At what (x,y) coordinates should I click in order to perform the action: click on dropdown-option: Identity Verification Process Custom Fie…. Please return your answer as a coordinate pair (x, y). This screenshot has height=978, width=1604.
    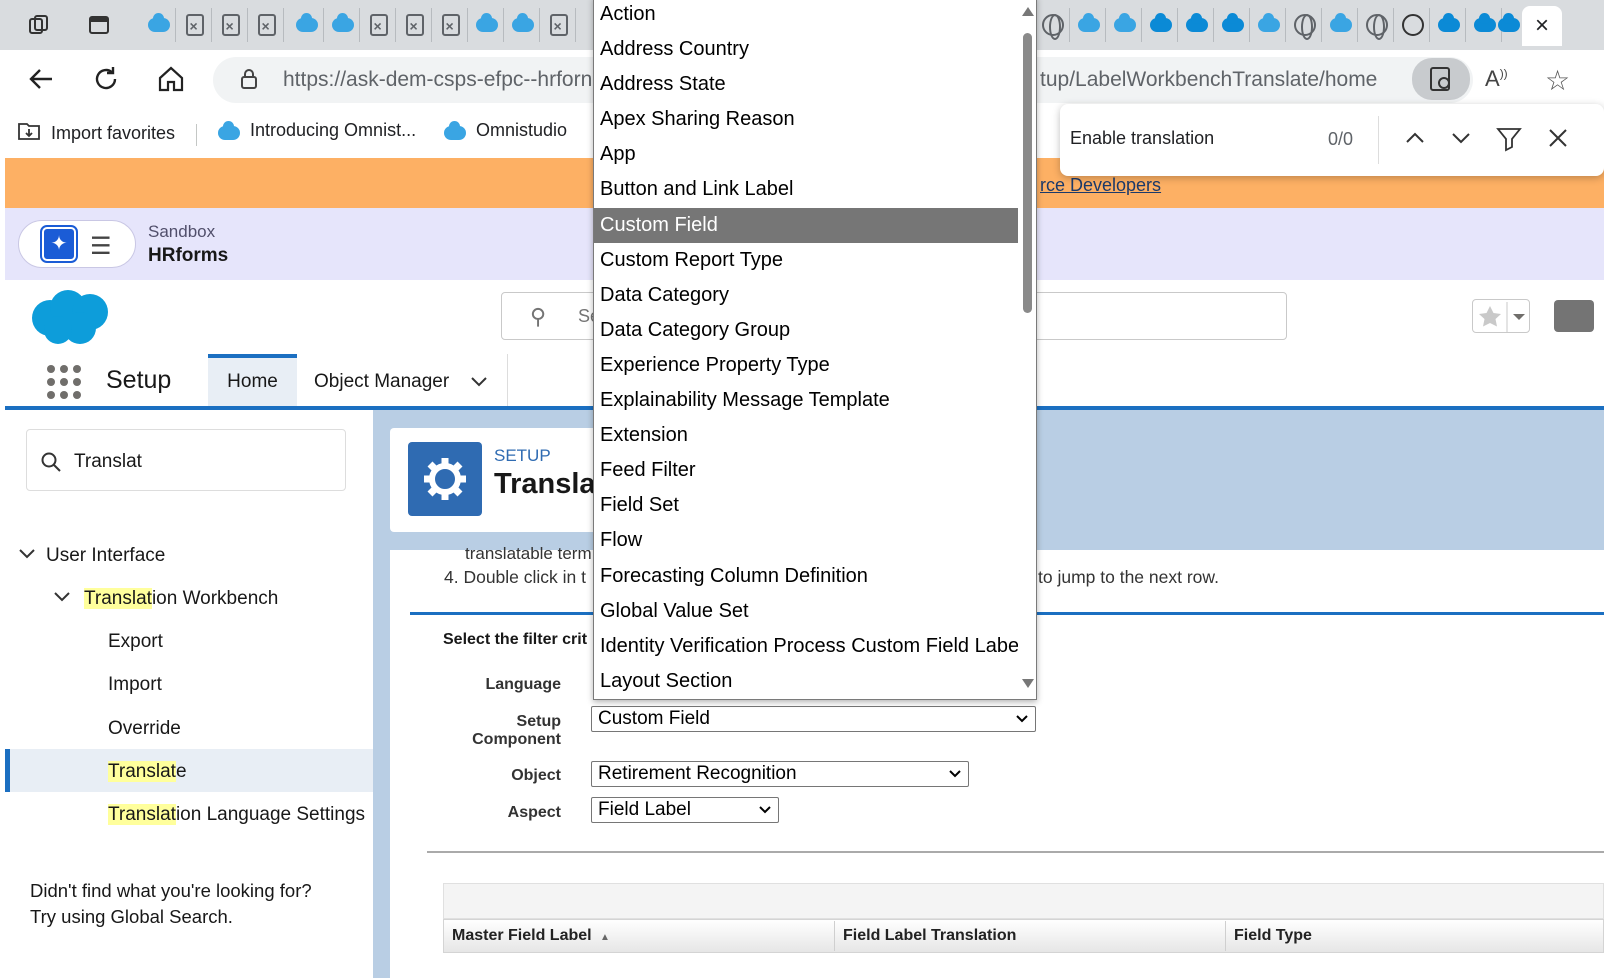
    Looking at the image, I should click on (809, 646).